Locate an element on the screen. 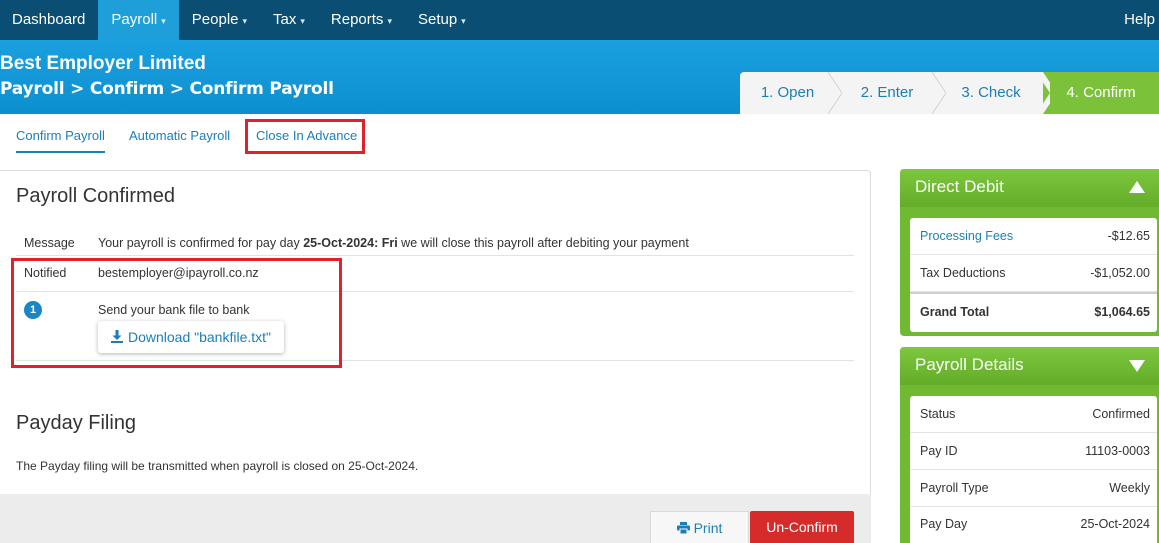 The width and height of the screenshot is (1159, 543). step-enter-label: 2. Enter is located at coordinates (887, 92).